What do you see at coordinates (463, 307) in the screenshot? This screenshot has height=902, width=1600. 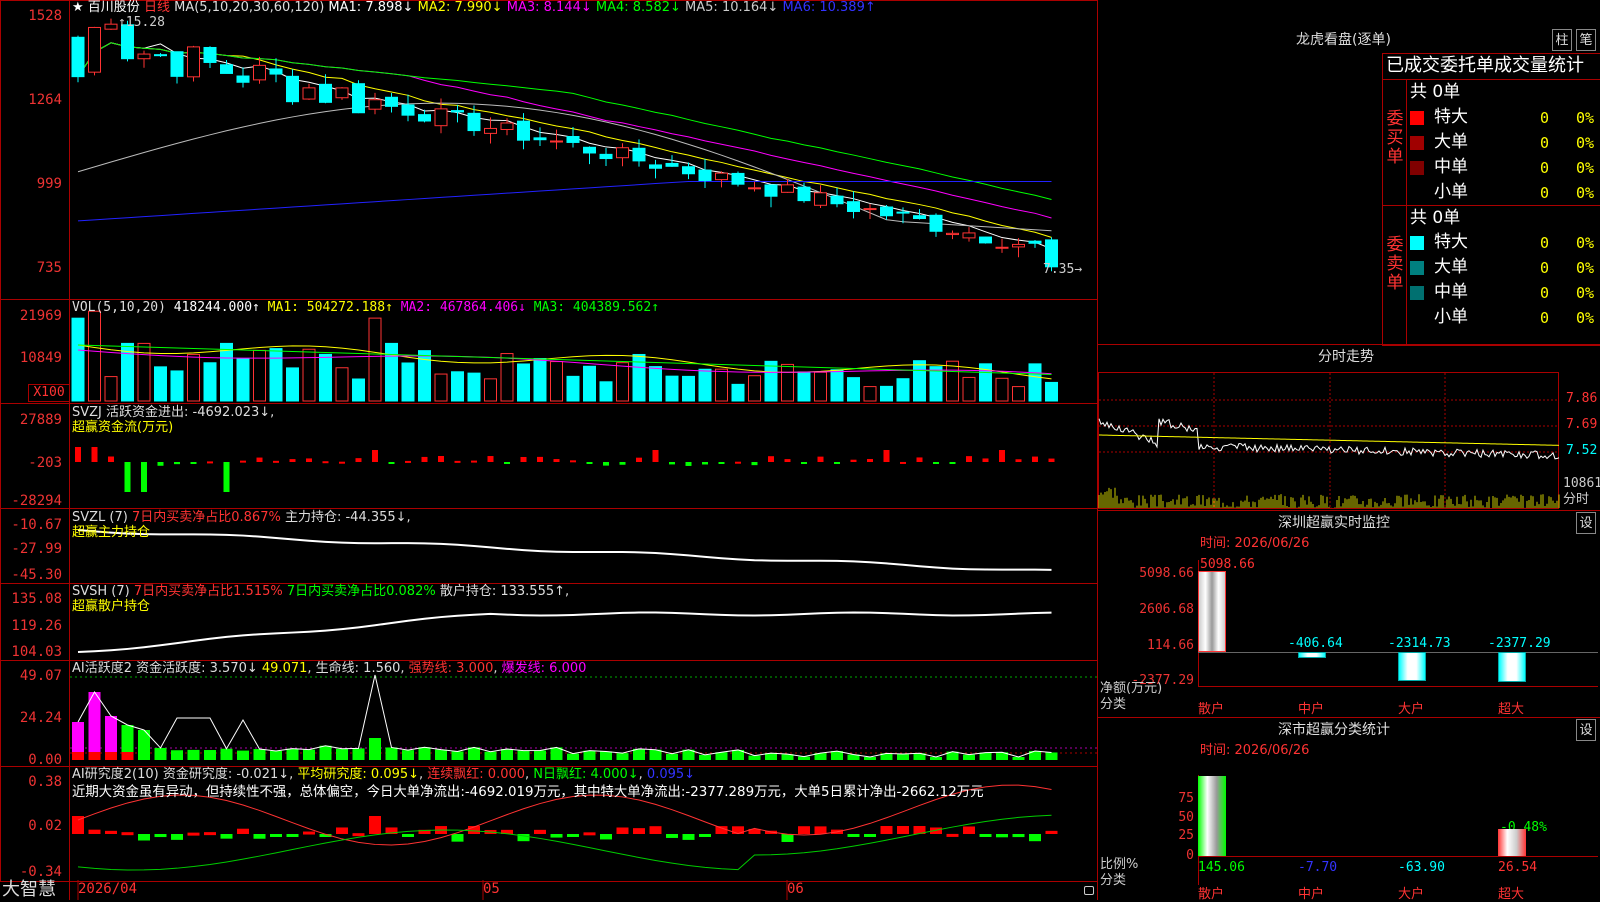 I see `vol-ma2: MA2: 467864.406↓` at bounding box center [463, 307].